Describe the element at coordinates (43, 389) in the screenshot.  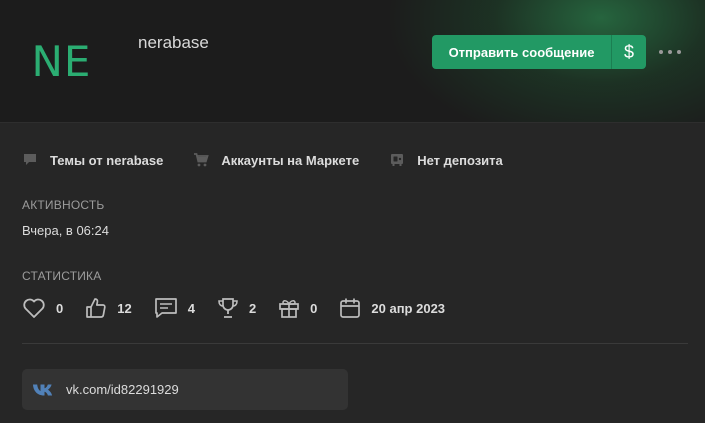
I see `vk-icon` at that location.